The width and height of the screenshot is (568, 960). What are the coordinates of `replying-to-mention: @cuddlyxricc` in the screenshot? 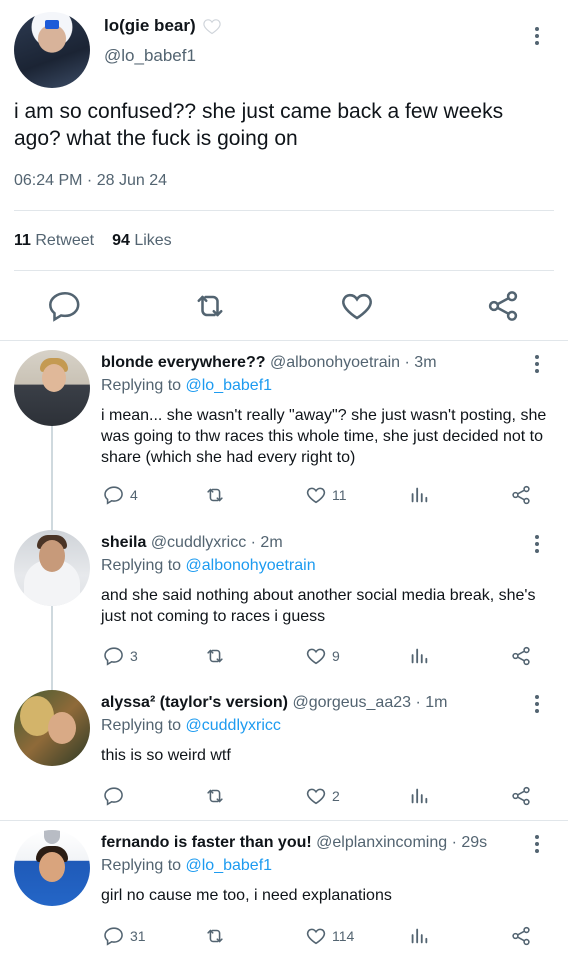 It's located at (233, 725).